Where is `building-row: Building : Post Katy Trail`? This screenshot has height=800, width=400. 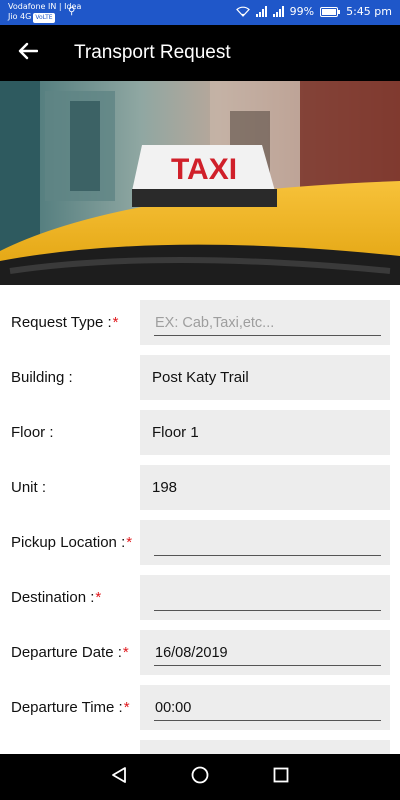 building-row: Building : Post Katy Trail is located at coordinates (200, 377).